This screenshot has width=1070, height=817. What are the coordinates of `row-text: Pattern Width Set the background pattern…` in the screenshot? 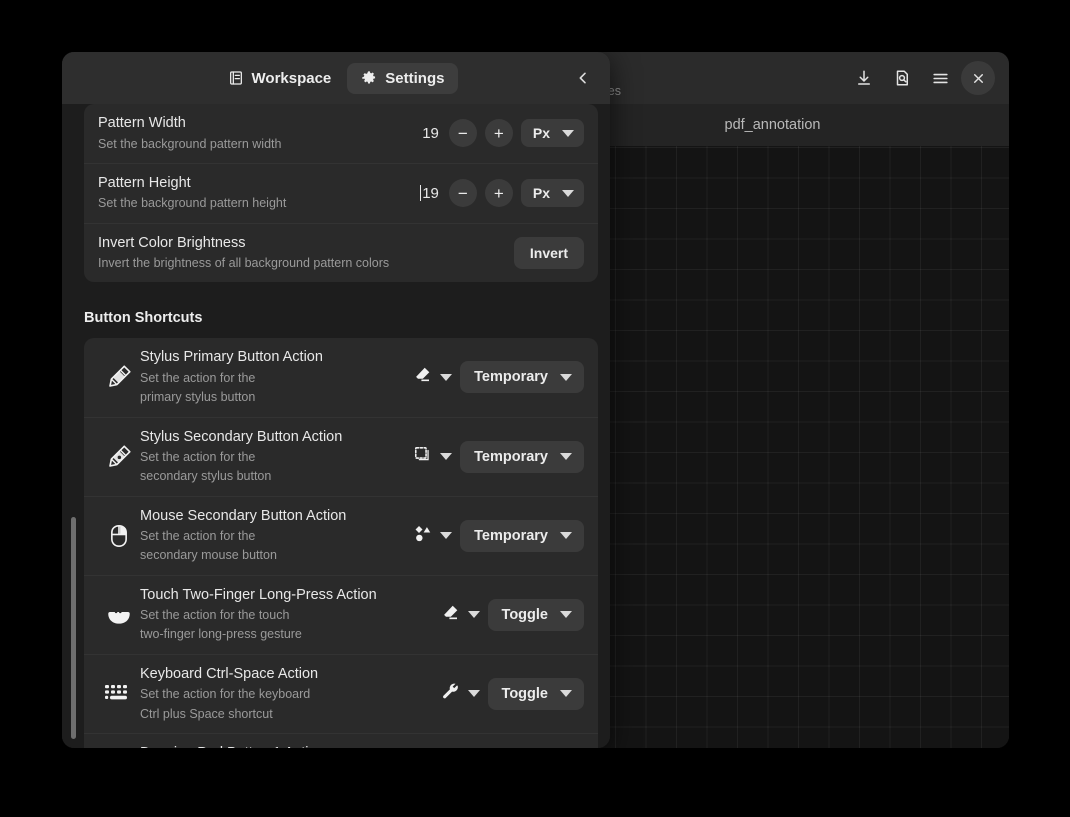 It's located at (252, 133).